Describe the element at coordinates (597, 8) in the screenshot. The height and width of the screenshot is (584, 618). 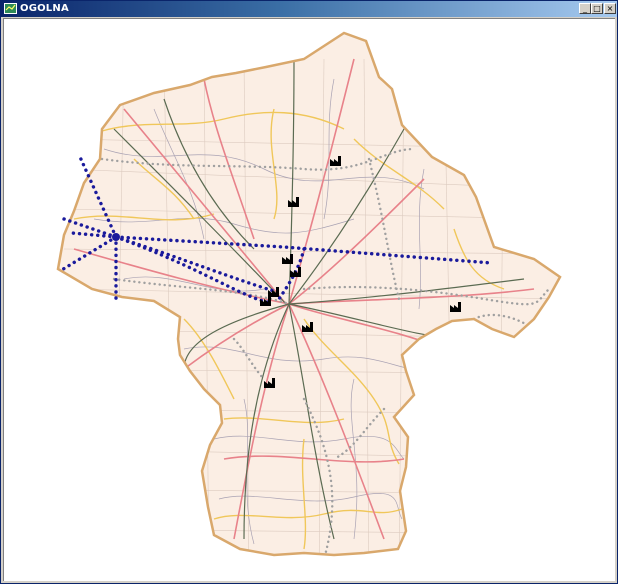
I see `maximize-button: □` at that location.